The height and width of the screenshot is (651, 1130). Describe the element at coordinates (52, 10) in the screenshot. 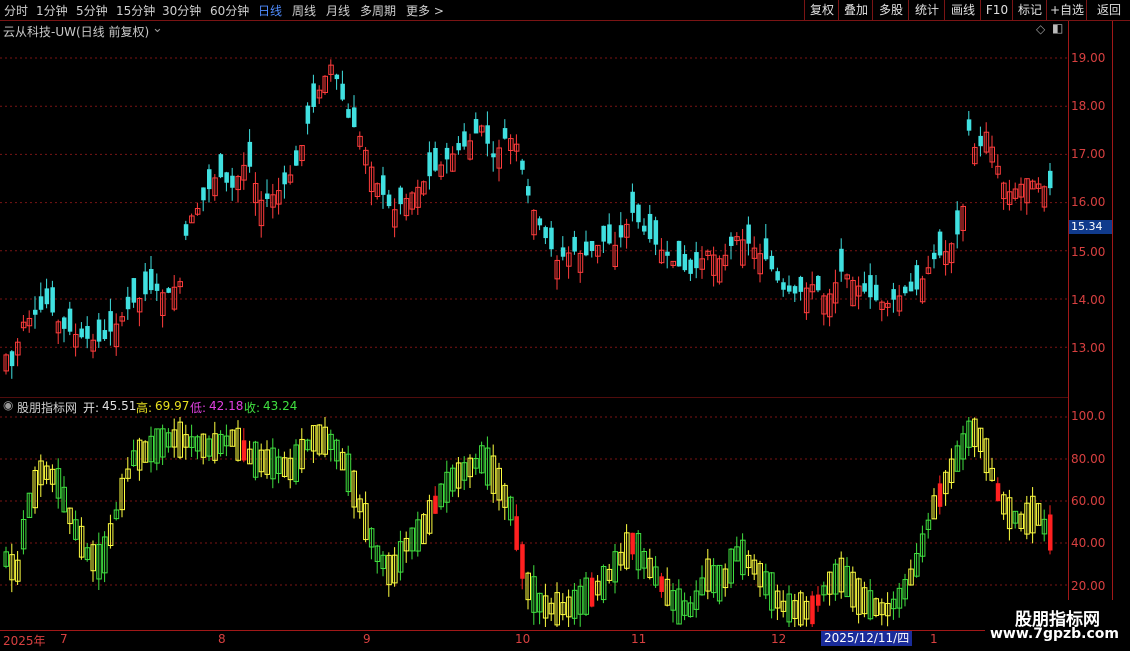

I see `tab-1min: 1分钟` at that location.